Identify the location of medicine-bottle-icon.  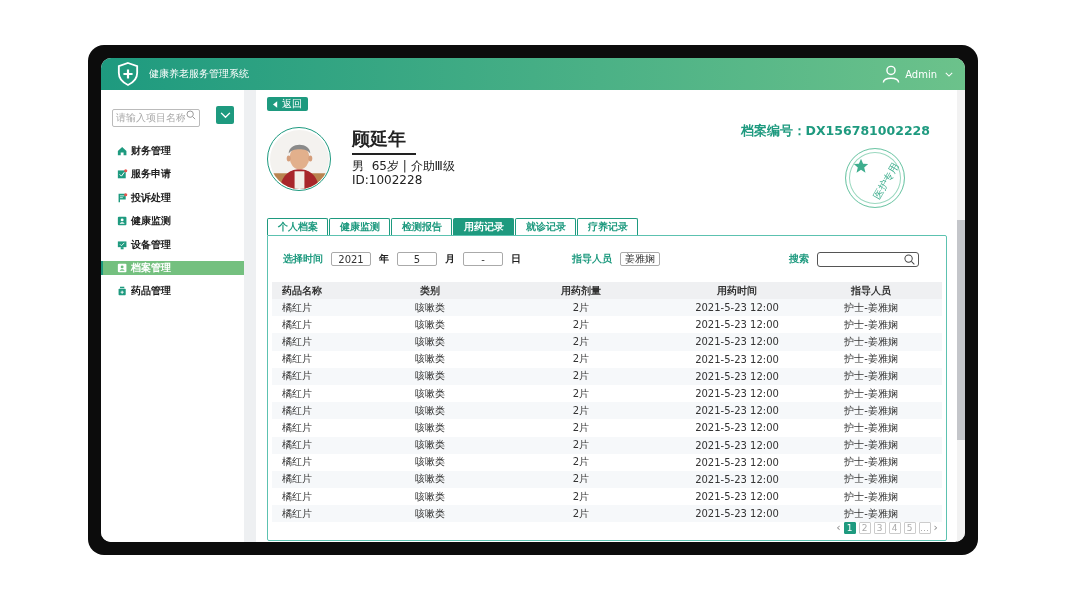
(122, 291).